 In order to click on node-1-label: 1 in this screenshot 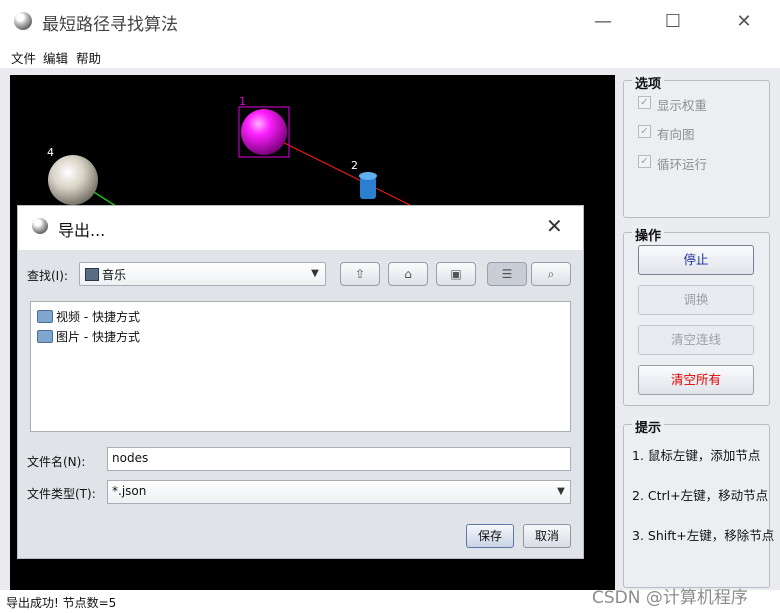, I will do `click(242, 101)`.